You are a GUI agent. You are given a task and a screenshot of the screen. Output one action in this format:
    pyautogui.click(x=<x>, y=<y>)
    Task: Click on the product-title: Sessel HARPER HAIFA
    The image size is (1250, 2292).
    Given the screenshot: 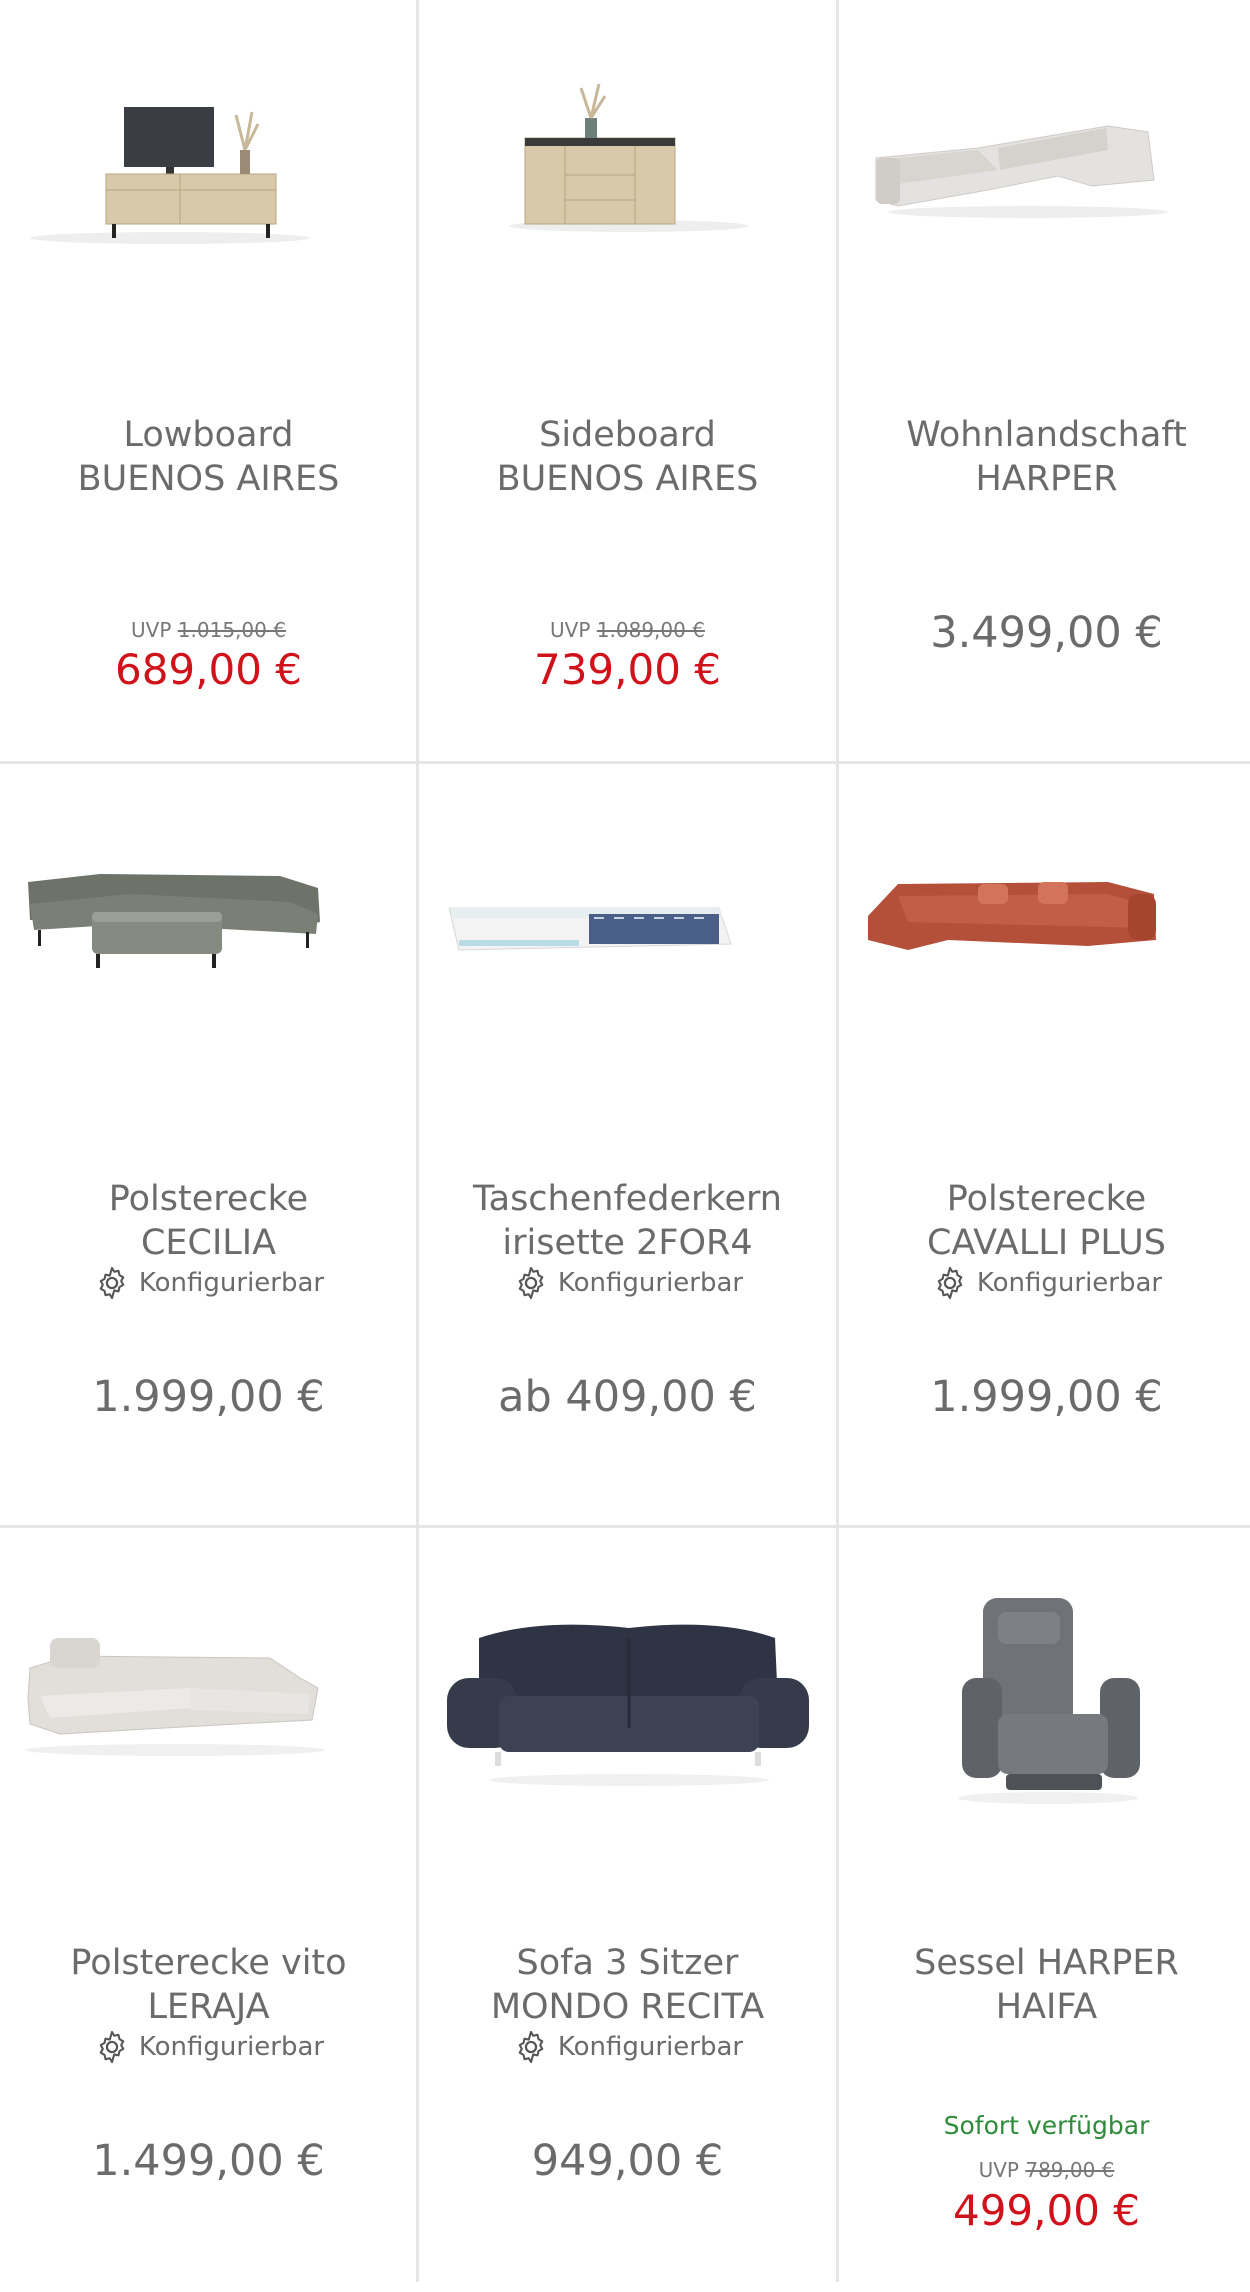 What is the action you would take?
    pyautogui.click(x=1046, y=1985)
    